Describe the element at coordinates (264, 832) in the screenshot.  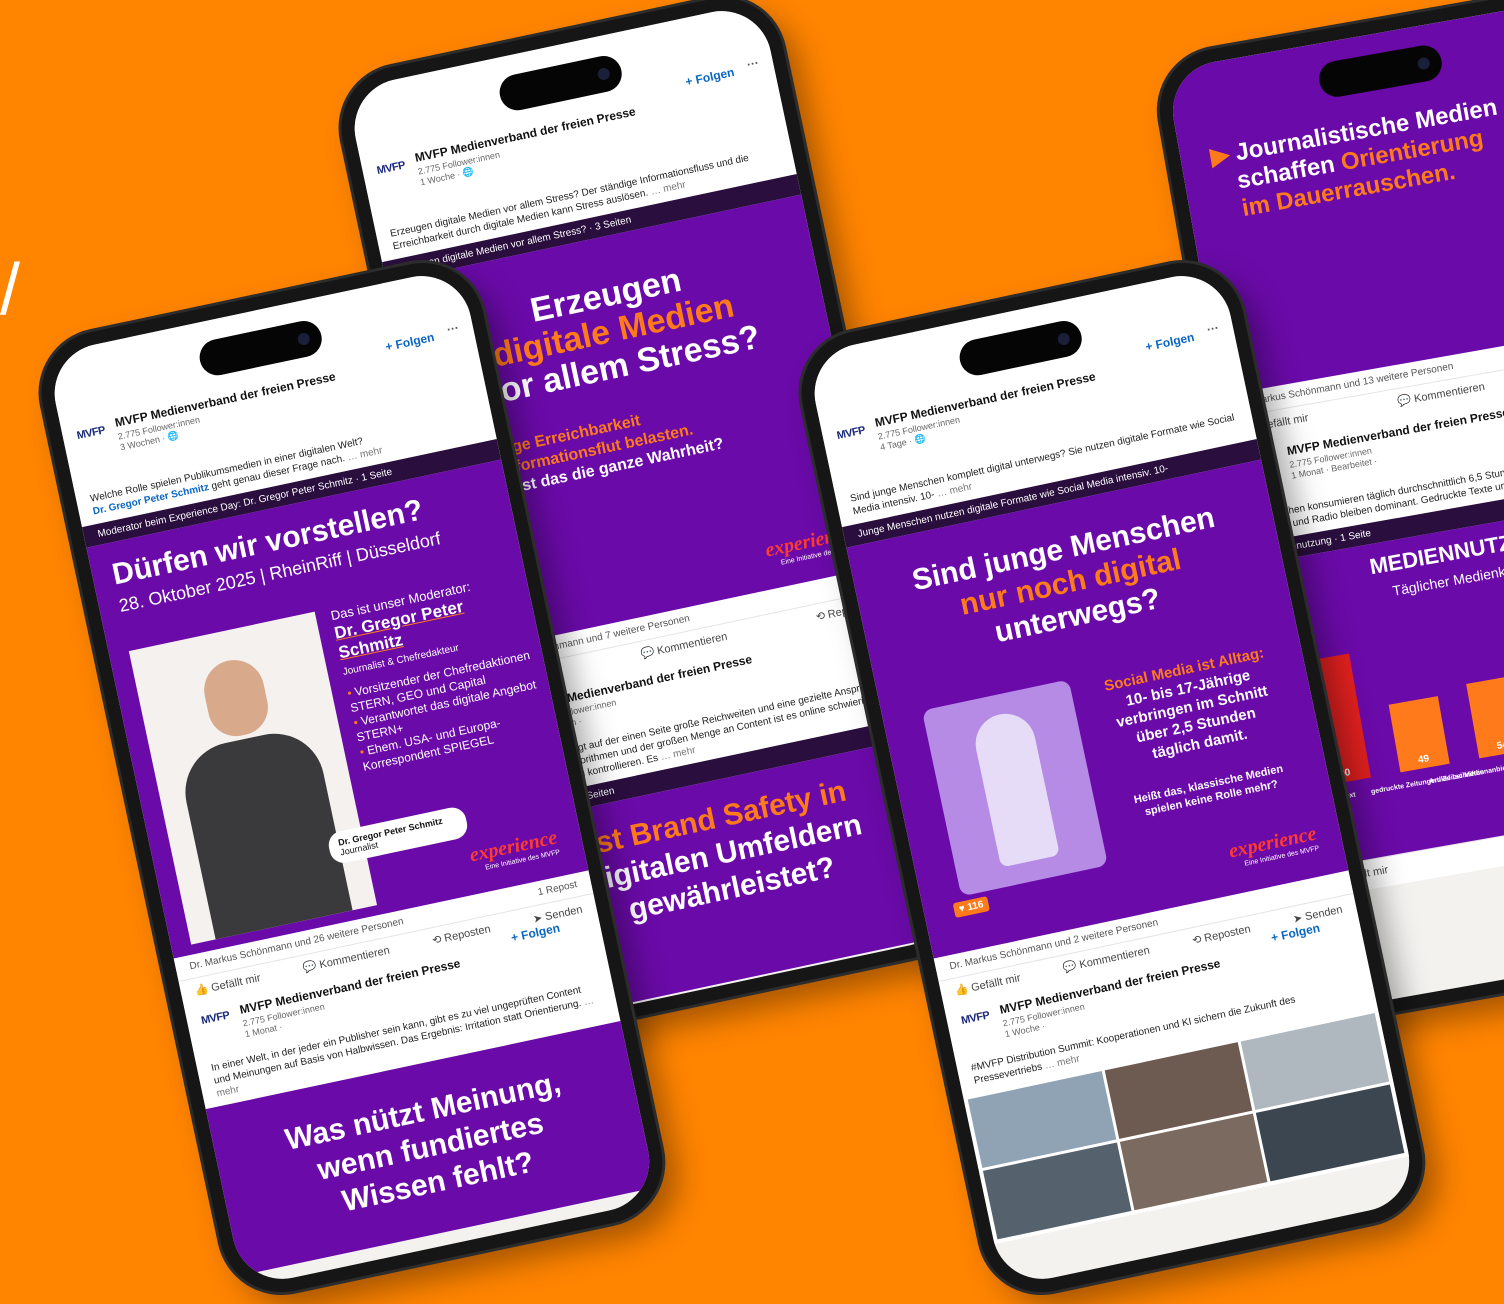
I see `person-body` at that location.